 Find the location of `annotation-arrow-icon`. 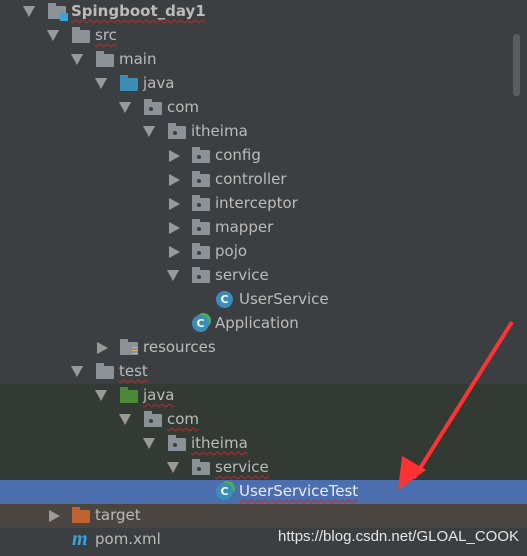

annotation-arrow-icon is located at coordinates (456, 405).